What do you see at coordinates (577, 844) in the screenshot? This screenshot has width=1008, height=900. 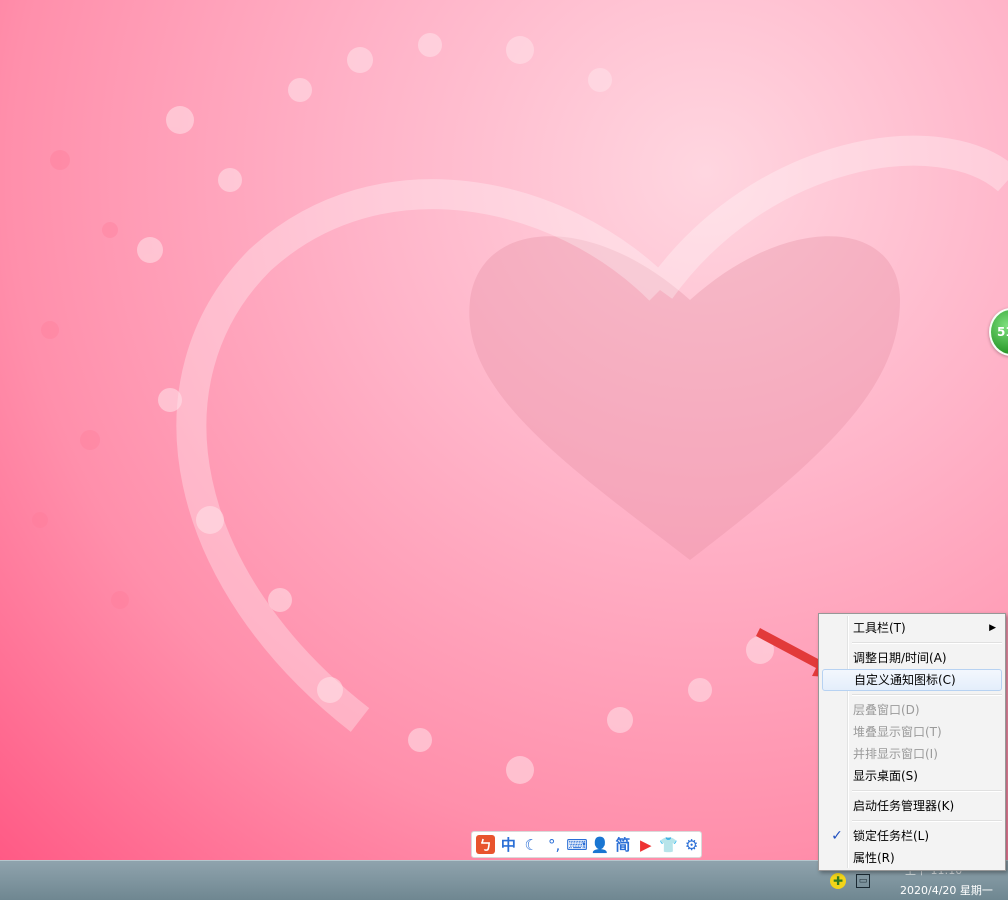 I see `keyboard-icon: ⌨` at bounding box center [577, 844].